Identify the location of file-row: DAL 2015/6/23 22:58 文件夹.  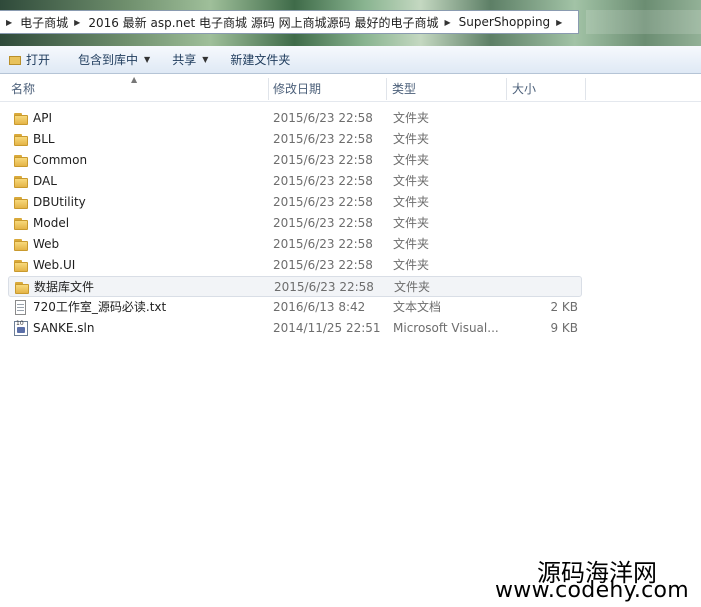
(295, 181).